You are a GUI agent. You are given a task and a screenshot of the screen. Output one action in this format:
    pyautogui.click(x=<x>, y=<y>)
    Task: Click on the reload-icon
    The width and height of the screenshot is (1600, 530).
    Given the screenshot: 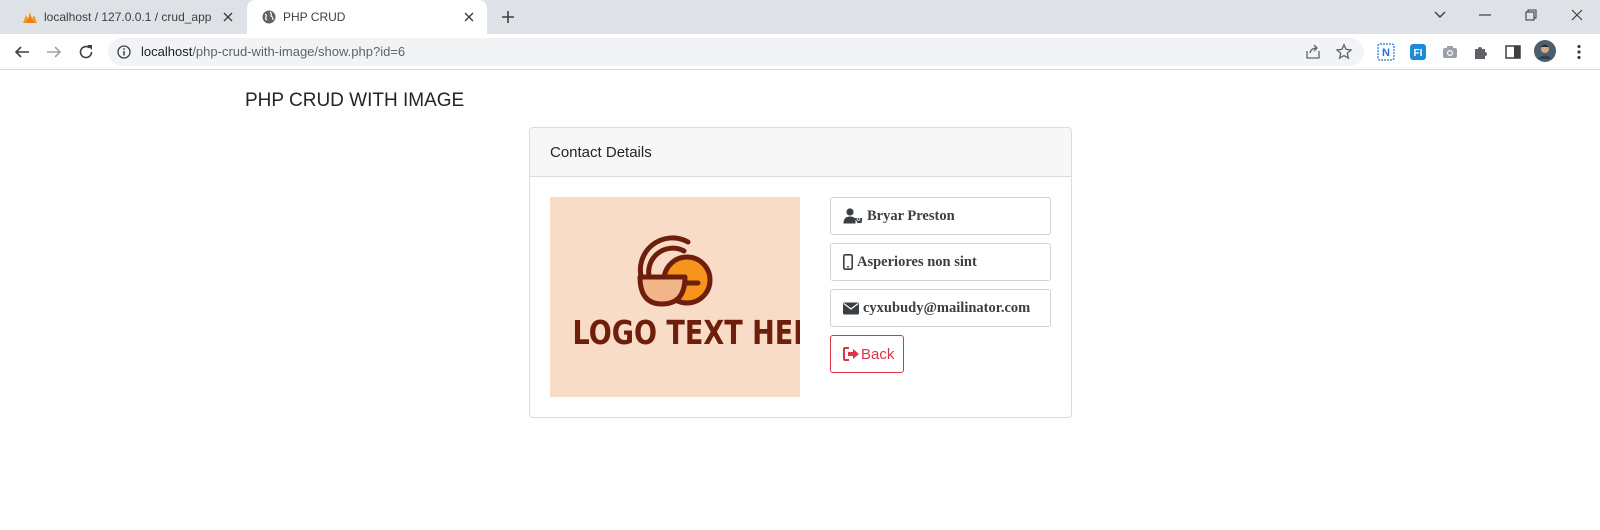 What is the action you would take?
    pyautogui.click(x=86, y=52)
    